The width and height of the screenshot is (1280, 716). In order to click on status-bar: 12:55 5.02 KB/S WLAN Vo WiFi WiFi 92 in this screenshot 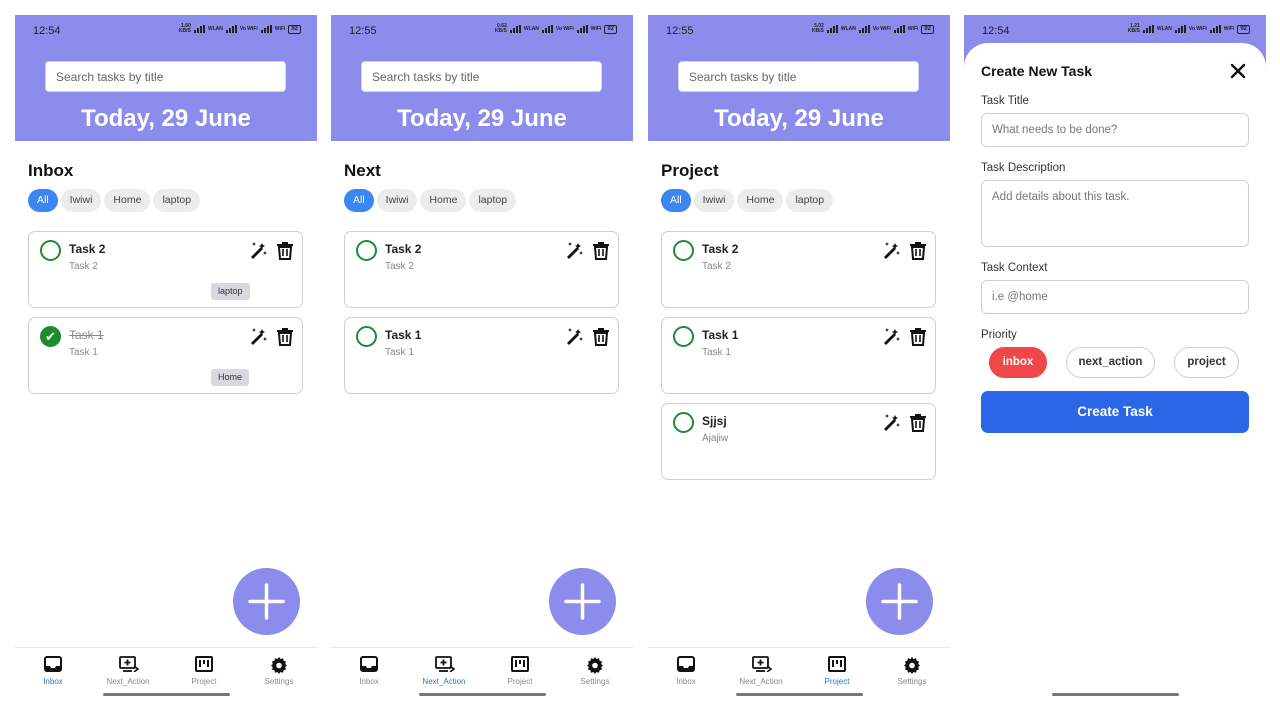, I will do `click(799, 30)`.